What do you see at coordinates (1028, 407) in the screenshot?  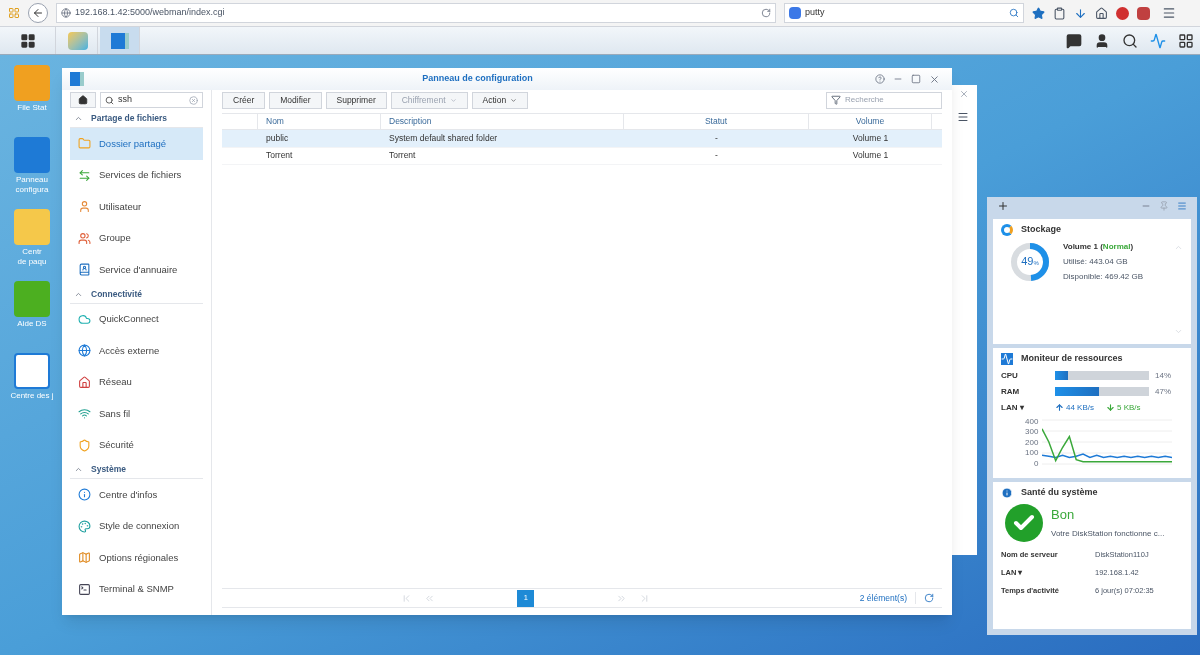 I see `lan-dropdown: LAN ▾` at bounding box center [1028, 407].